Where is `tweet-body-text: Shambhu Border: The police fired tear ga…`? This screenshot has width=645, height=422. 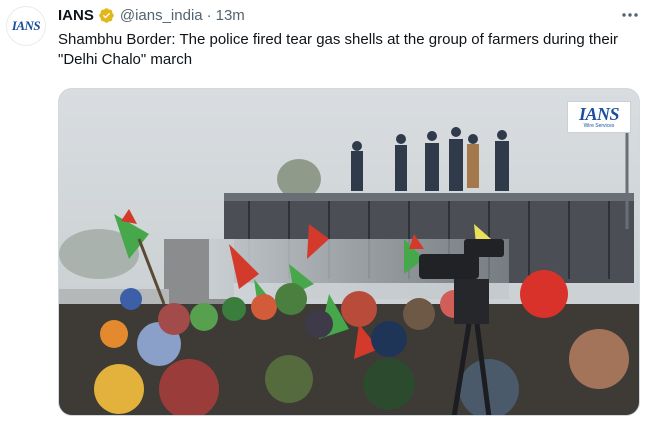 tweet-body-text: Shambhu Border: The police fired tear ga… is located at coordinates (338, 49).